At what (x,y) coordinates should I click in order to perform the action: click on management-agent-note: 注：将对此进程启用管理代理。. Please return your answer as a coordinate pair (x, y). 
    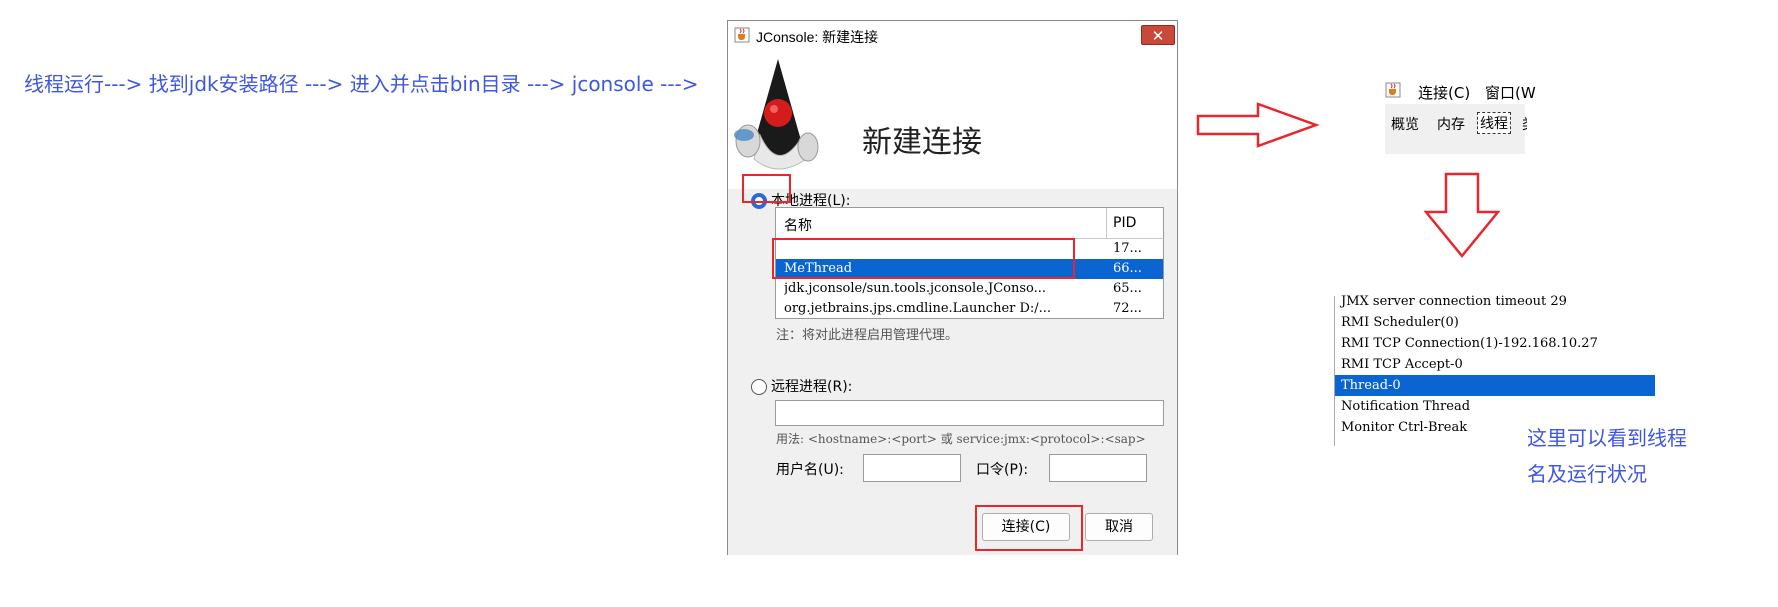
    Looking at the image, I should click on (867, 335).